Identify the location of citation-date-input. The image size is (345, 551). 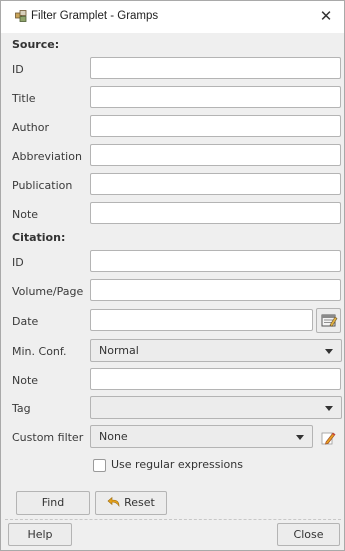
(201, 320).